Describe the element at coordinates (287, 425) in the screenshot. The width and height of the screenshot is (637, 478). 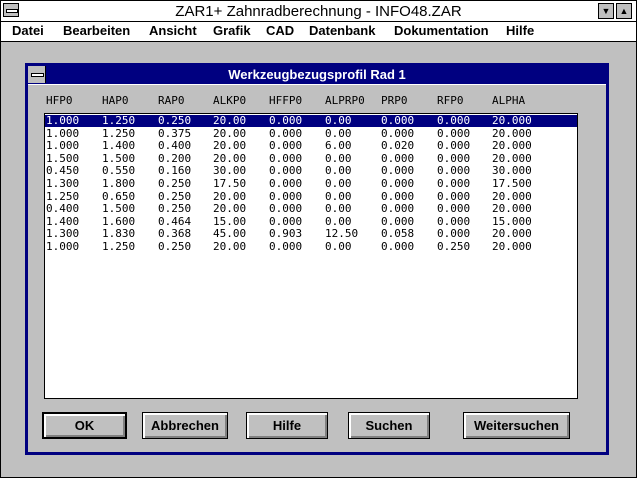
I see `help-button: Hilfe` at that location.